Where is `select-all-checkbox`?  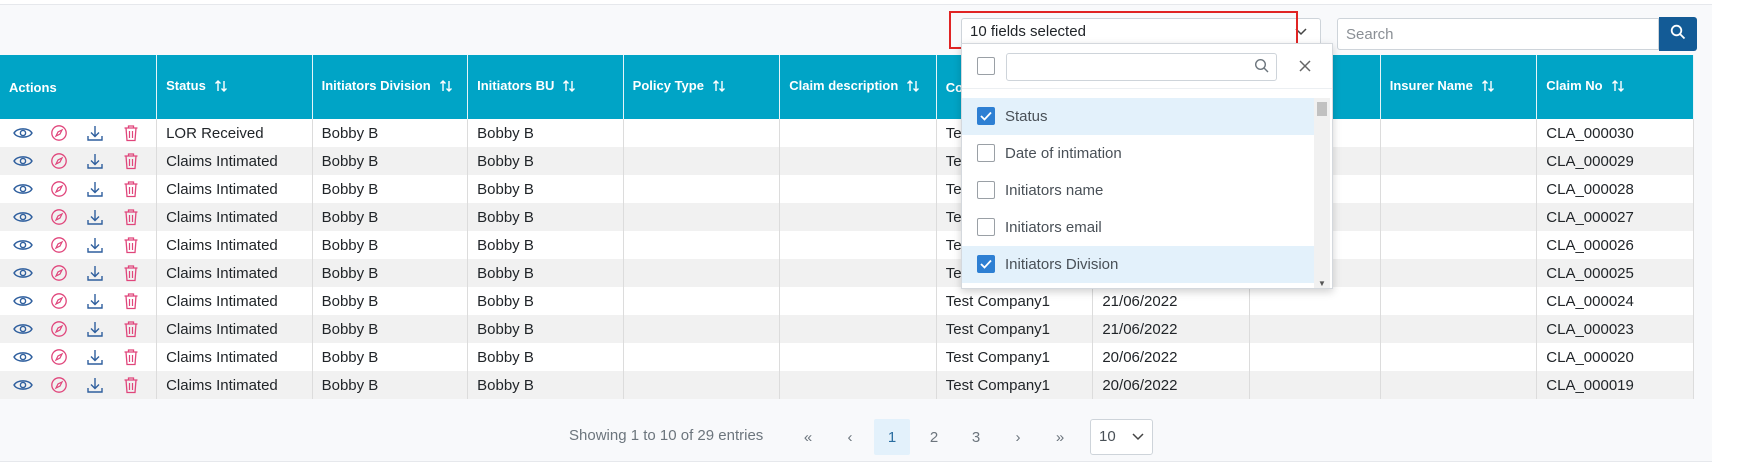
select-all-checkbox is located at coordinates (986, 66).